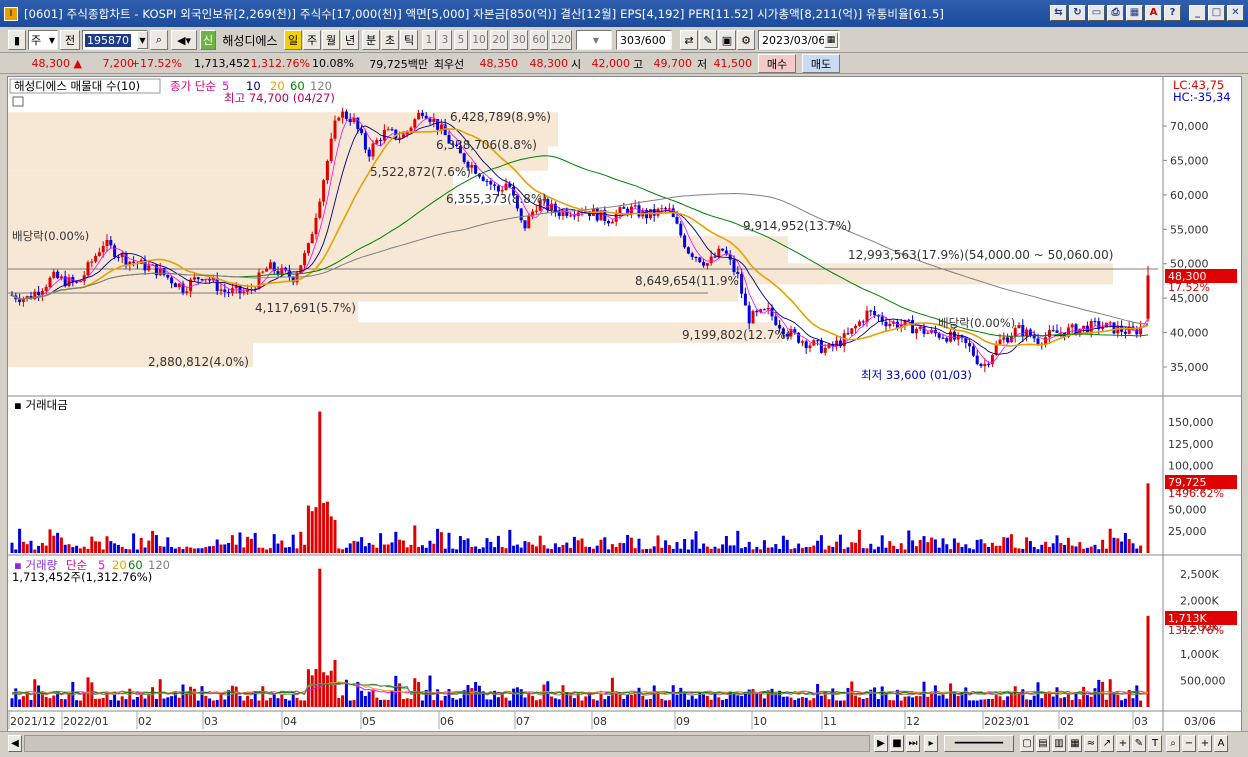 The height and width of the screenshot is (757, 1248). I want to click on interval-input: ▼, so click(594, 40).